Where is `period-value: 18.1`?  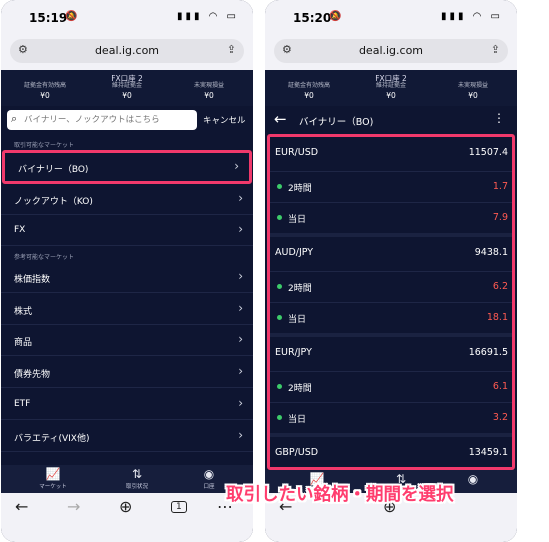 period-value: 18.1 is located at coordinates (497, 317).